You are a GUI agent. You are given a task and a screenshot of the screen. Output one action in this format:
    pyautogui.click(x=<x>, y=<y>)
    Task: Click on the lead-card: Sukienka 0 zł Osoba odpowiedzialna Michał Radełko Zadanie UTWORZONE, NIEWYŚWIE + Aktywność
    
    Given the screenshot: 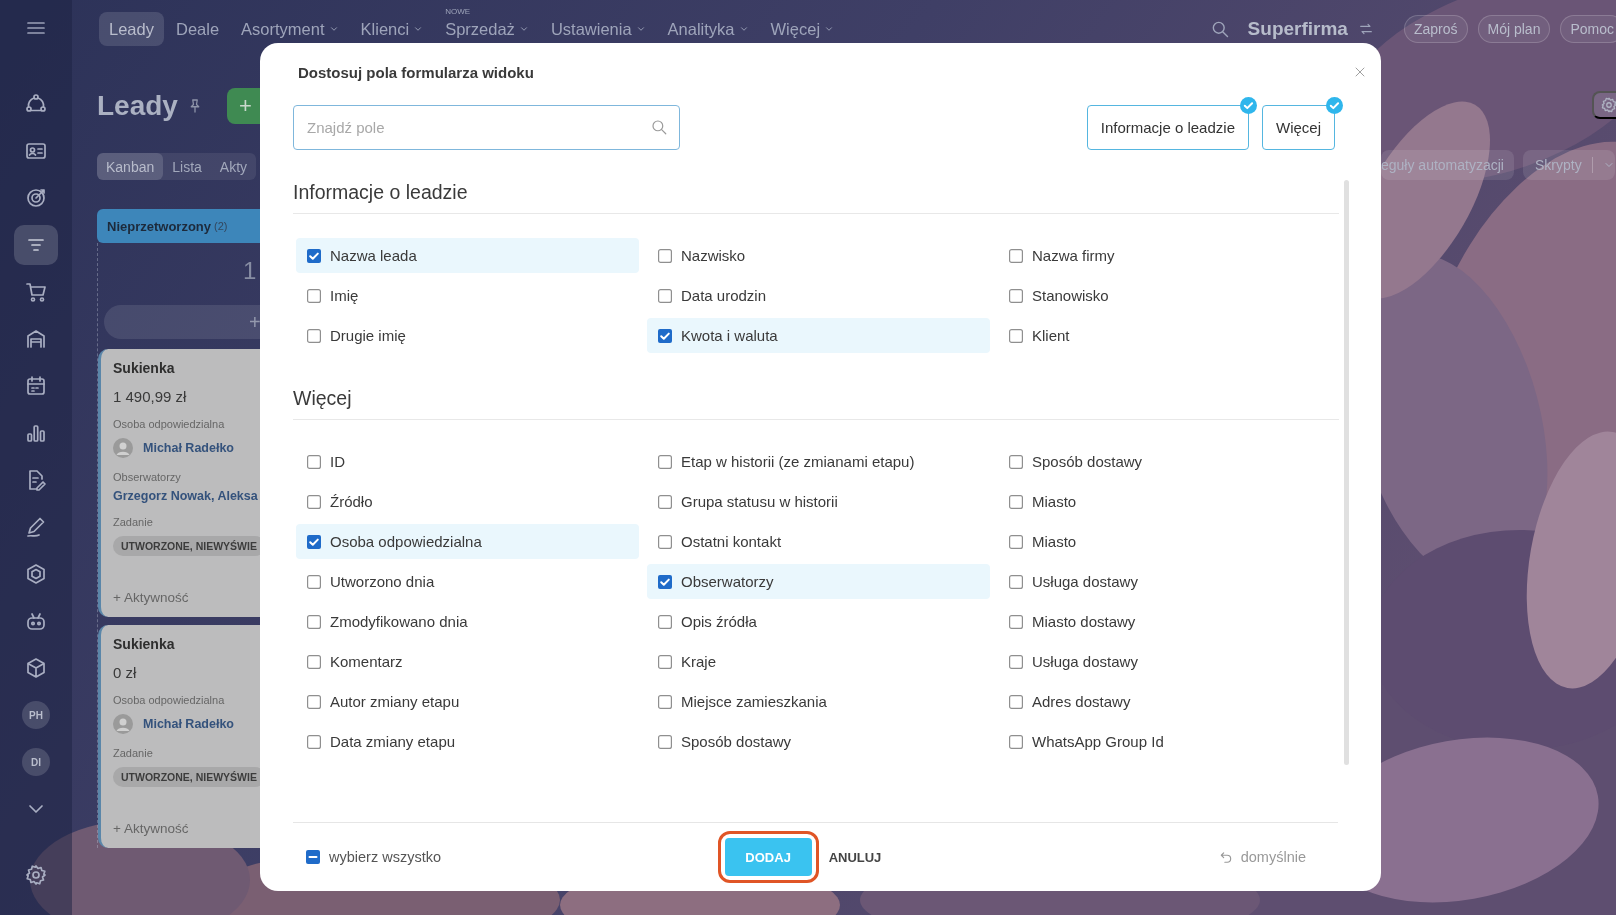 What is the action you would take?
    pyautogui.click(x=179, y=736)
    